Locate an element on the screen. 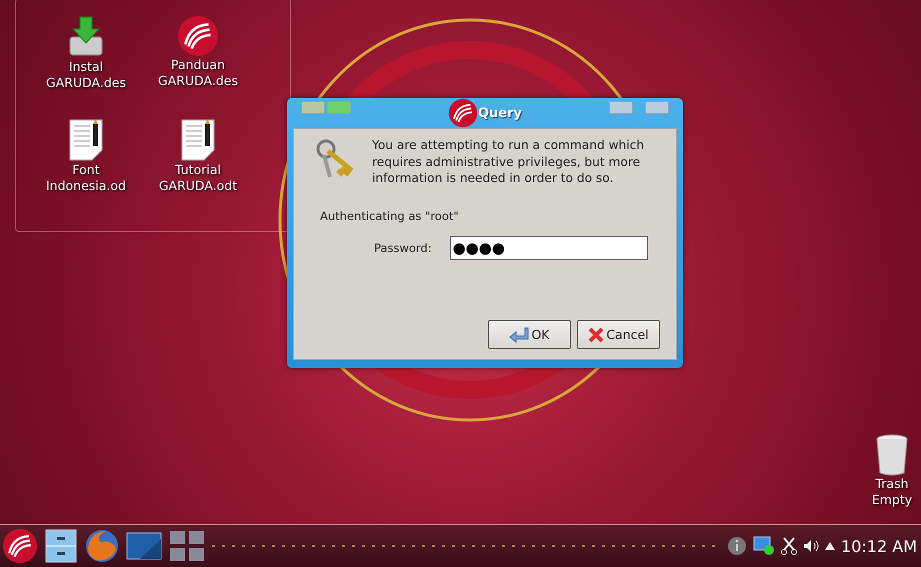 Image resolution: width=921 pixels, height=567 pixels. auth-text: Authenticating as "root" is located at coordinates (390, 215).